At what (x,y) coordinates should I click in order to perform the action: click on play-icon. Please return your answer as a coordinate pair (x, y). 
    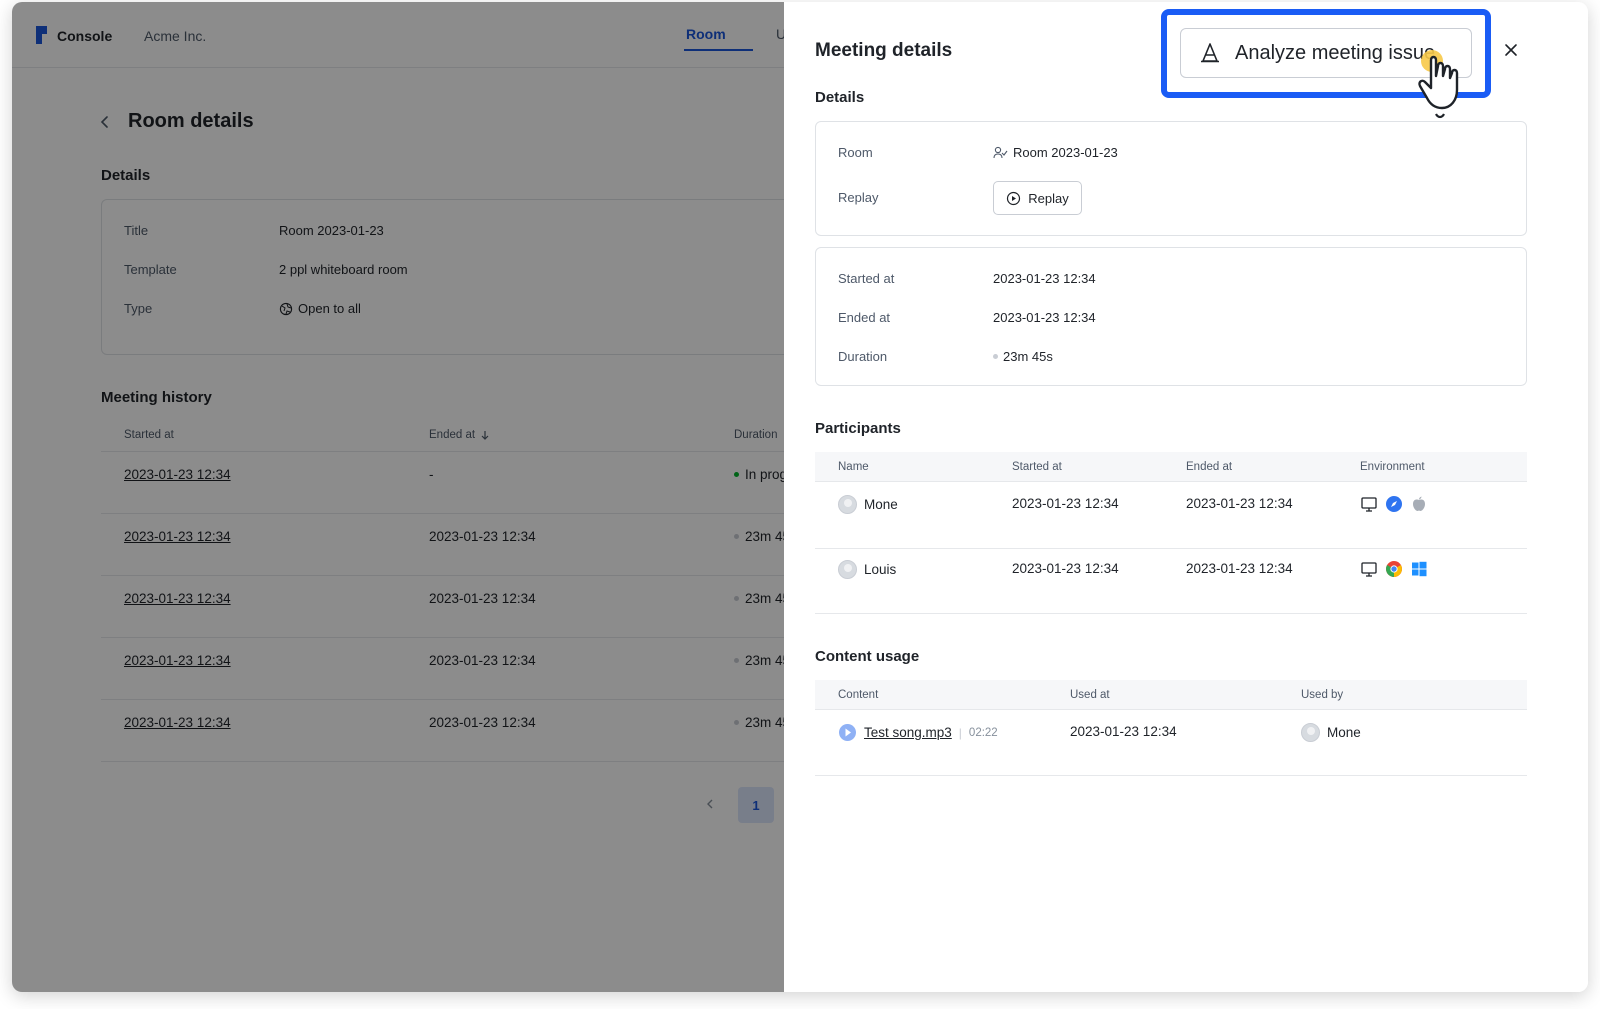
    Looking at the image, I should click on (847, 732).